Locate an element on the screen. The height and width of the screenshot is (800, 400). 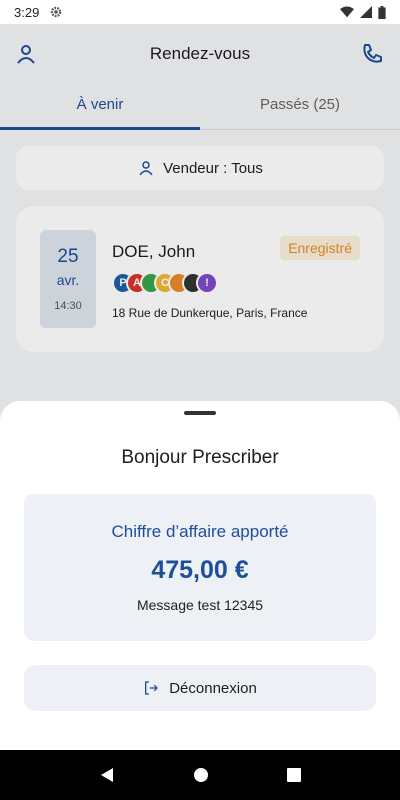
revenue-message: Message test 12345 is located at coordinates (200, 605).